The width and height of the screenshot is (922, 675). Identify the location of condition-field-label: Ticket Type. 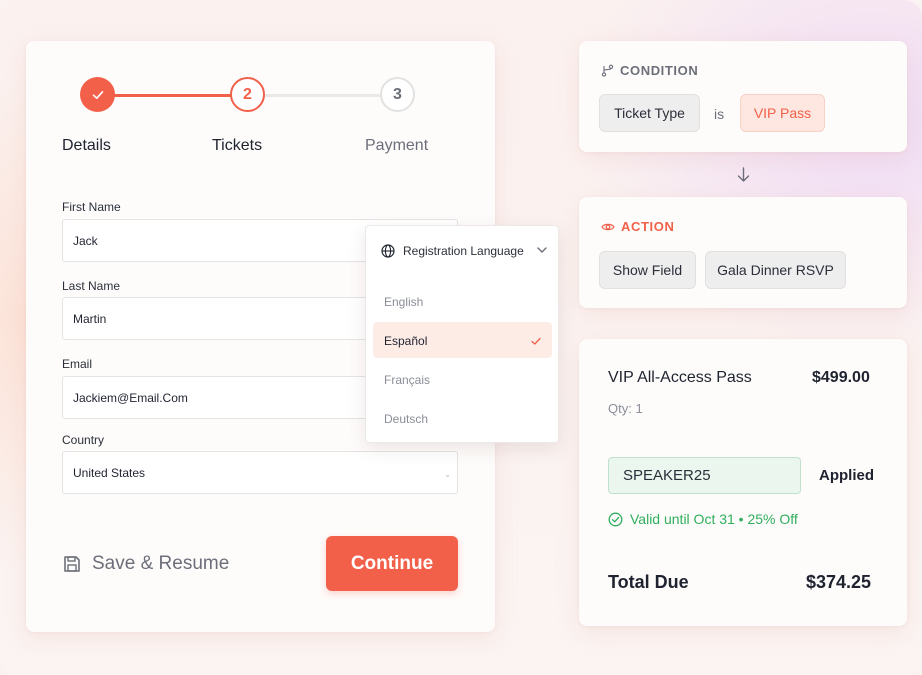
(649, 113).